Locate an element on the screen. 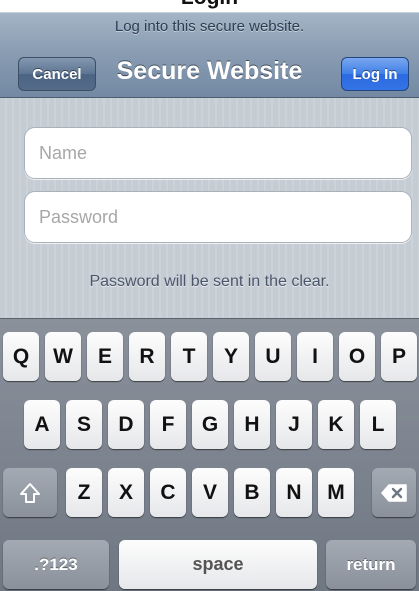 The width and height of the screenshot is (419, 591). login-prompt: Log into this secure website. is located at coordinates (209, 26).